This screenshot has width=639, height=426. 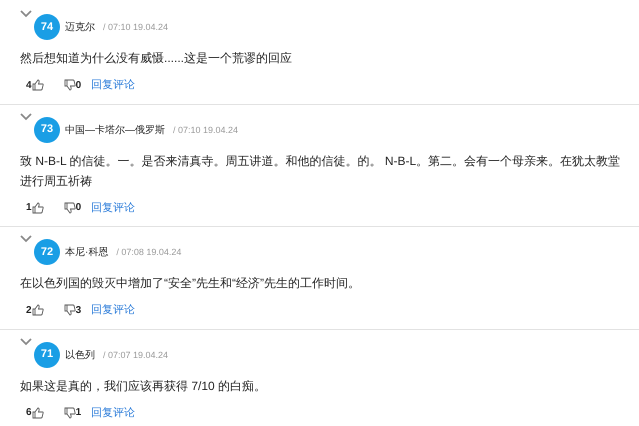 What do you see at coordinates (86, 253) in the screenshot?
I see `author-name: 本尼·科恩` at bounding box center [86, 253].